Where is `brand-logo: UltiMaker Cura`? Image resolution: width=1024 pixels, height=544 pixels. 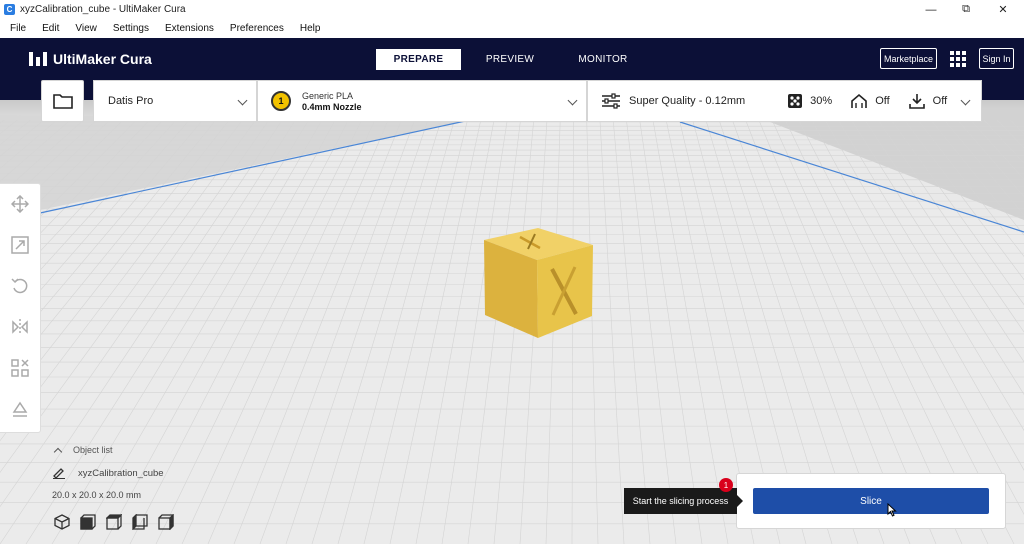
brand-logo: UltiMaker Cura is located at coordinates (90, 59).